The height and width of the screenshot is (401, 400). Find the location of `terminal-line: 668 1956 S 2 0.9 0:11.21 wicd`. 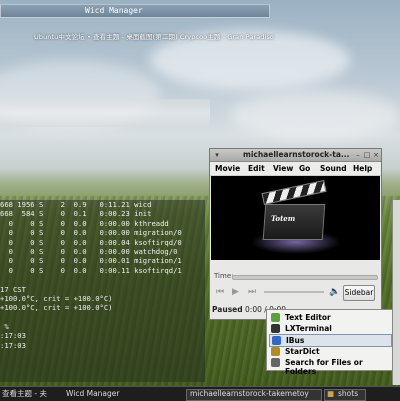

terminal-line: 668 1956 S 2 0.9 0:11.21 wicd is located at coordinates (76, 204).